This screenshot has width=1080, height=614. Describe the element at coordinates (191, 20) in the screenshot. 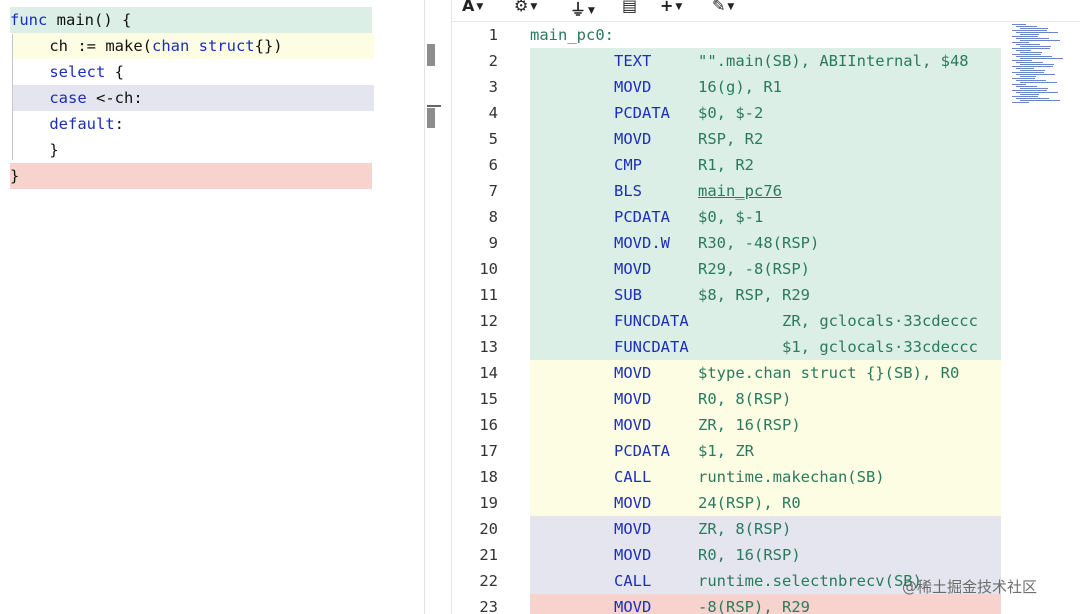

I see `source-line: func main() {` at that location.